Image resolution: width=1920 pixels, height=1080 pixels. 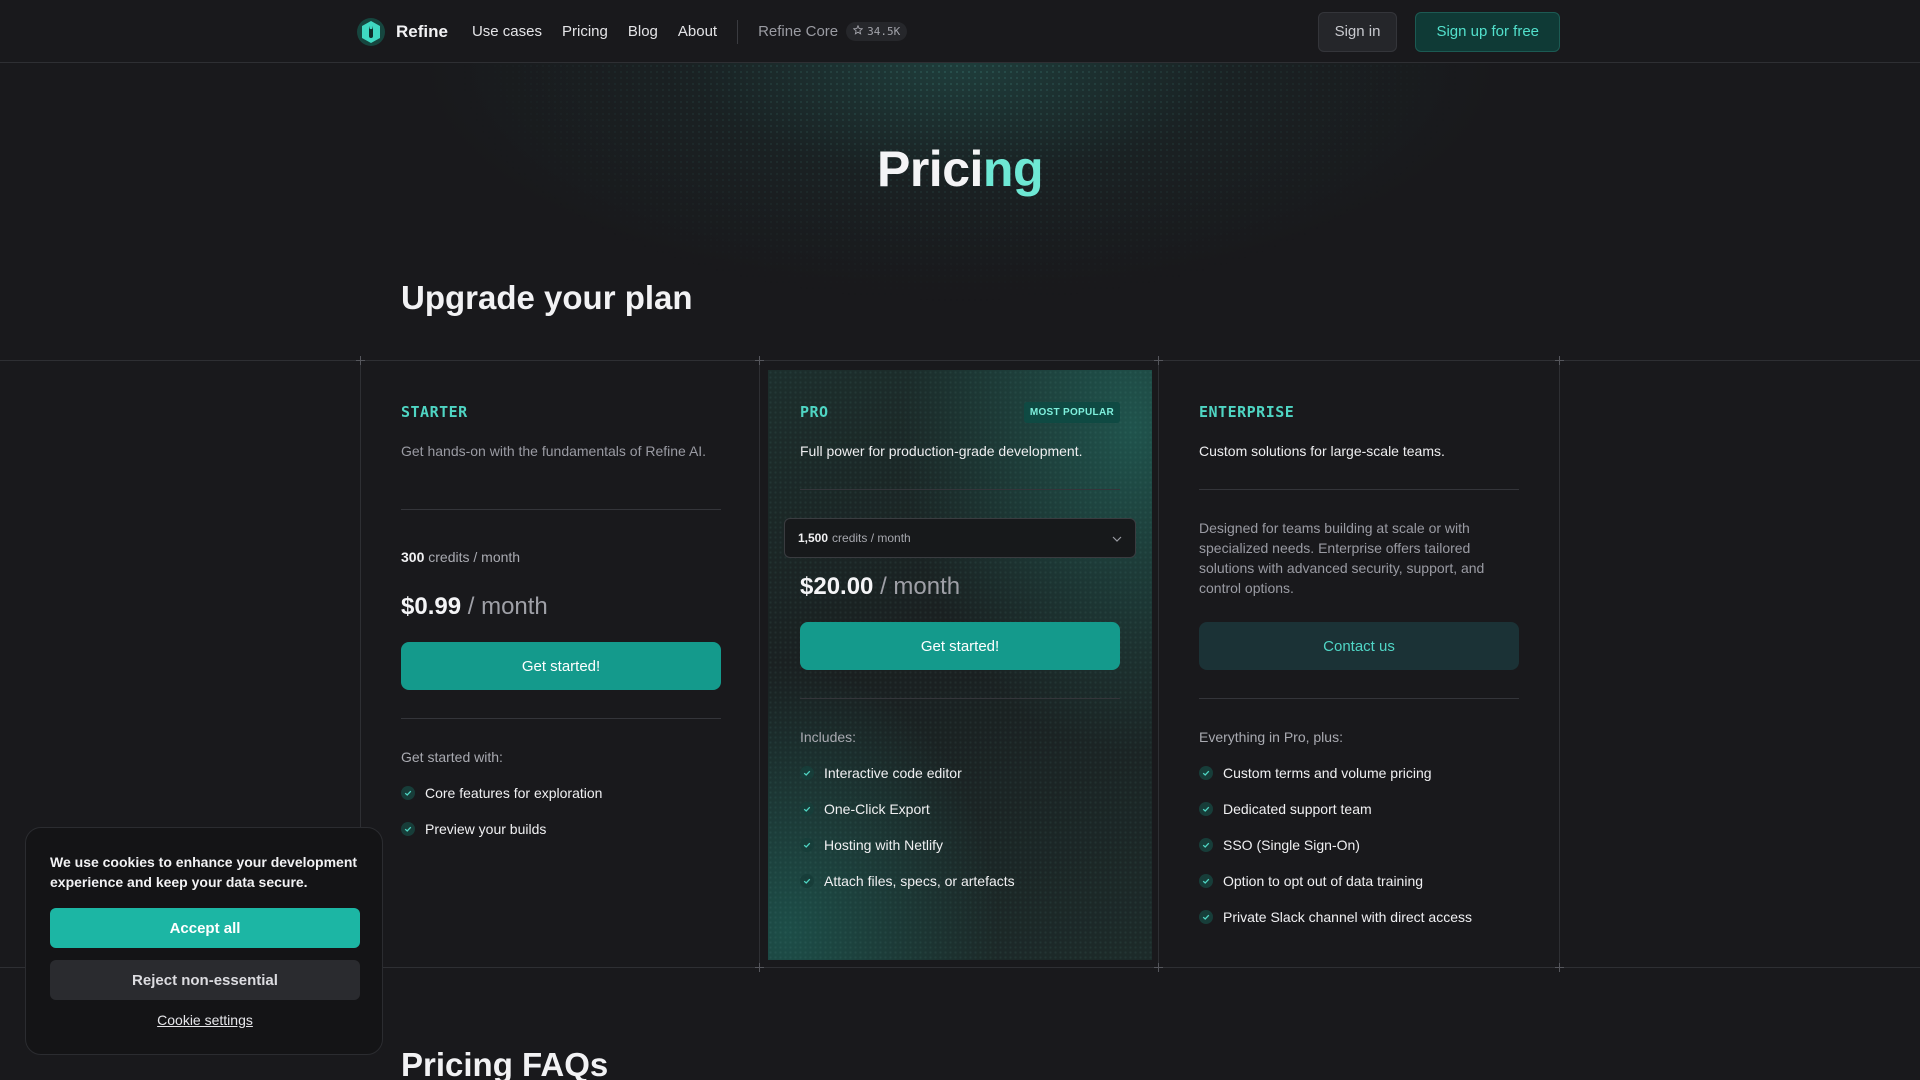 I want to click on accept-all-cookies-button: Accept all, so click(x=205, y=928).